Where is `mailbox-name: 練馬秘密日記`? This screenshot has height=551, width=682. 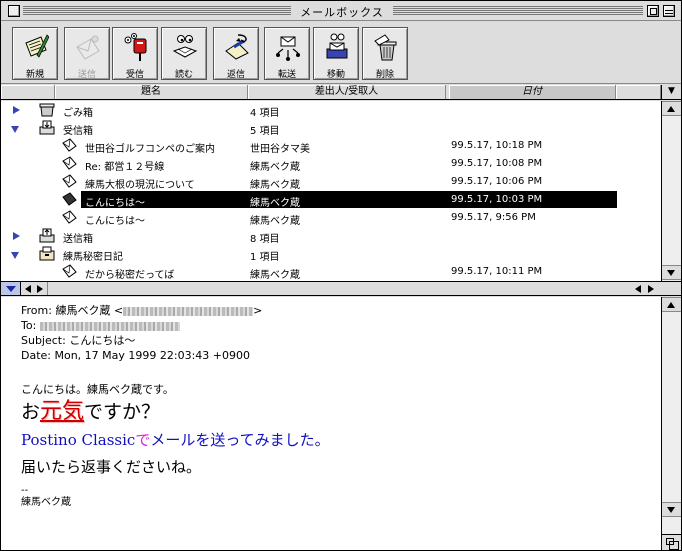
mailbox-name: 練馬秘密日記 is located at coordinates (93, 257).